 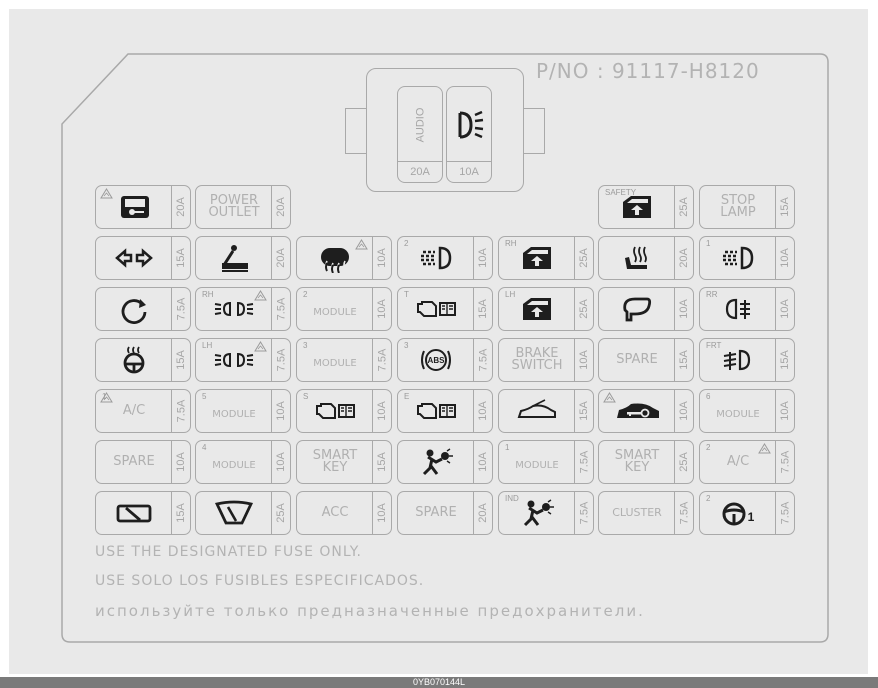 I want to click on headlamp-relay-fuse: 10A, so click(x=469, y=134).